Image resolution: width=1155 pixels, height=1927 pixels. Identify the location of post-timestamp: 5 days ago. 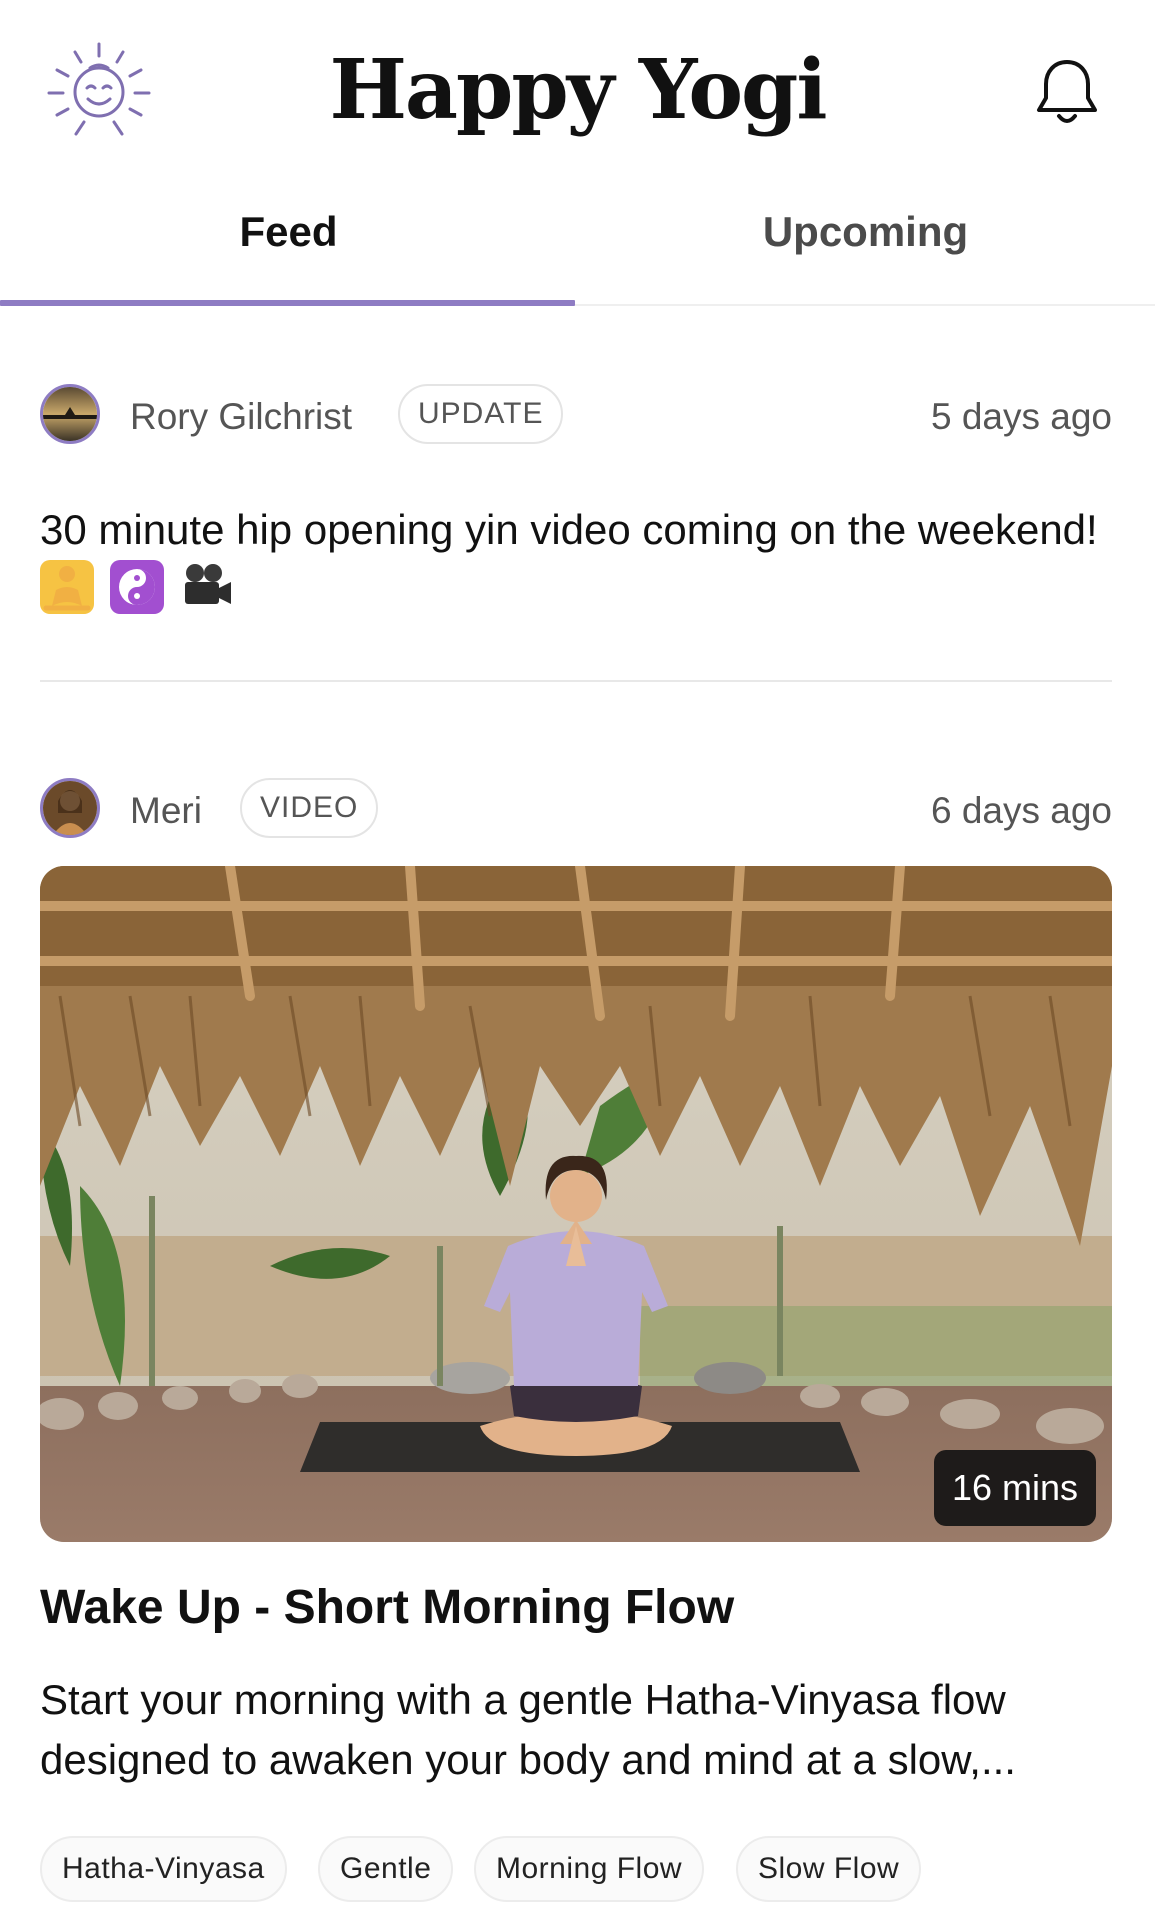
(1021, 416).